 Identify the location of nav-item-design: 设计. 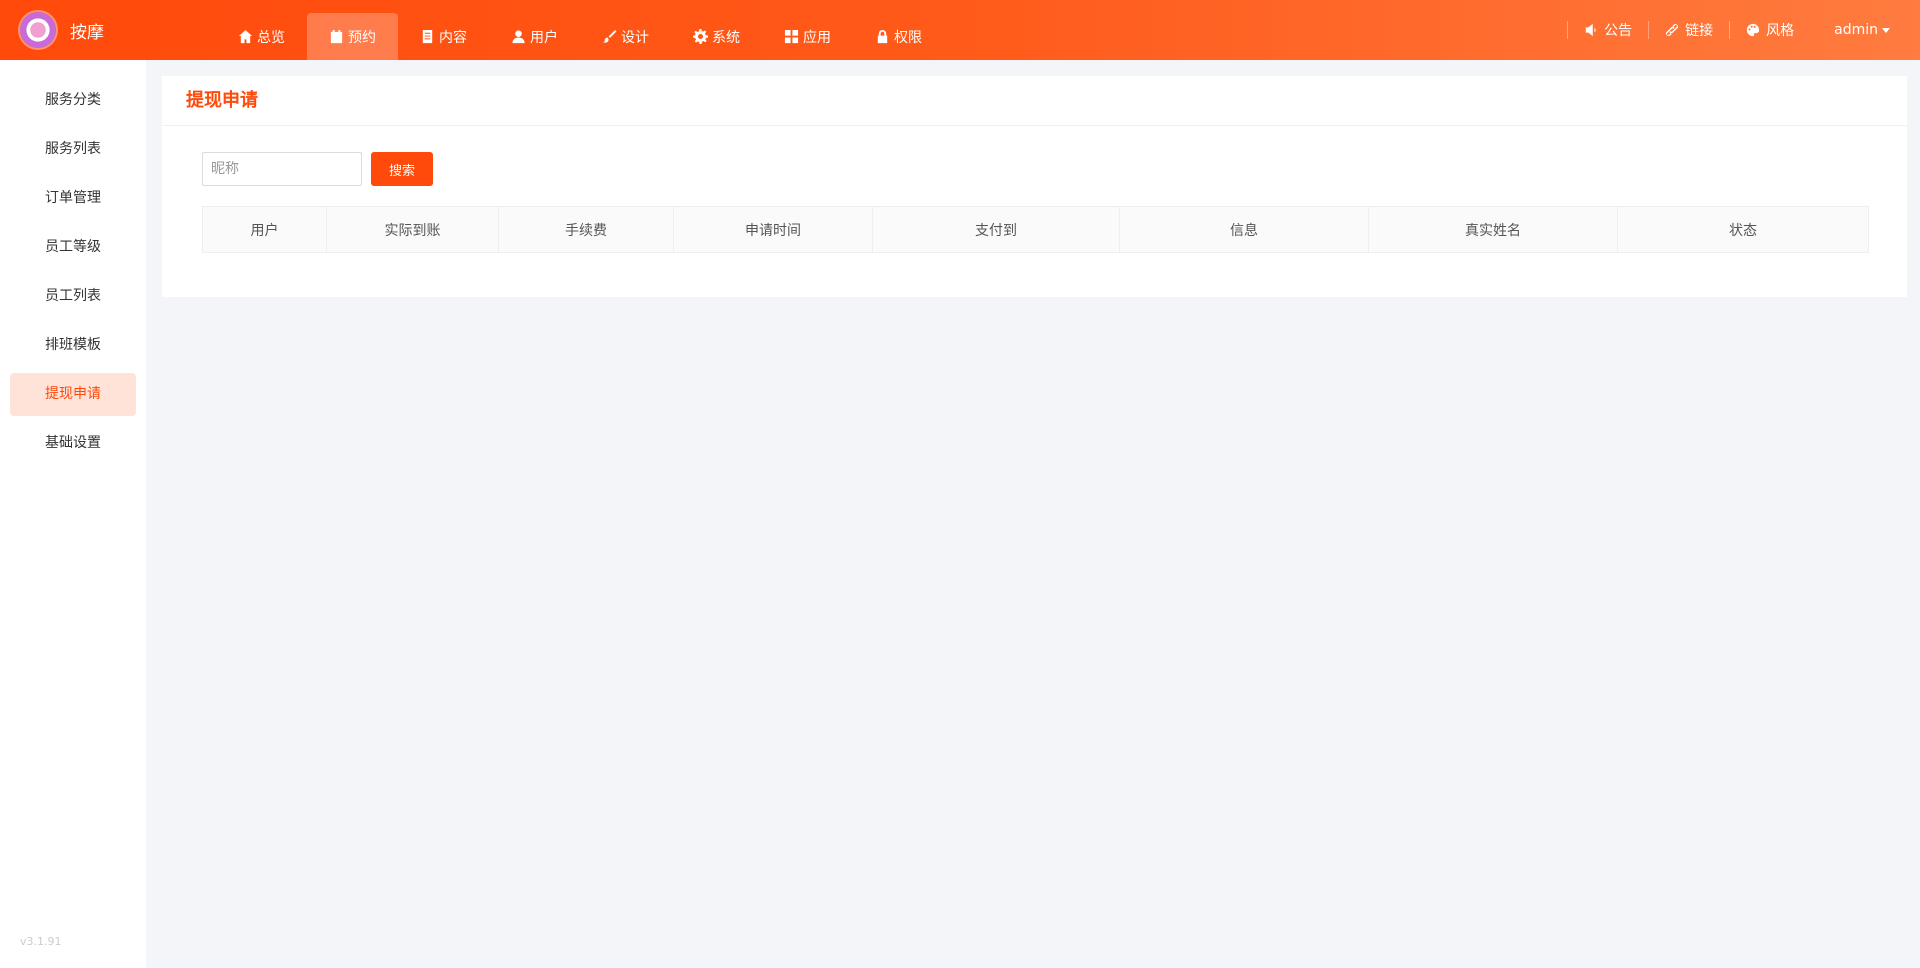
(625, 36).